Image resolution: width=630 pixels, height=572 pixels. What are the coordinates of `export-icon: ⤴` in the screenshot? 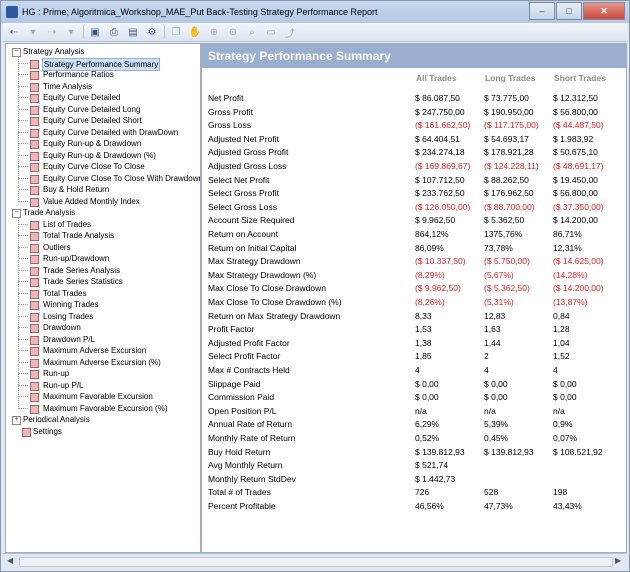 It's located at (290, 32).